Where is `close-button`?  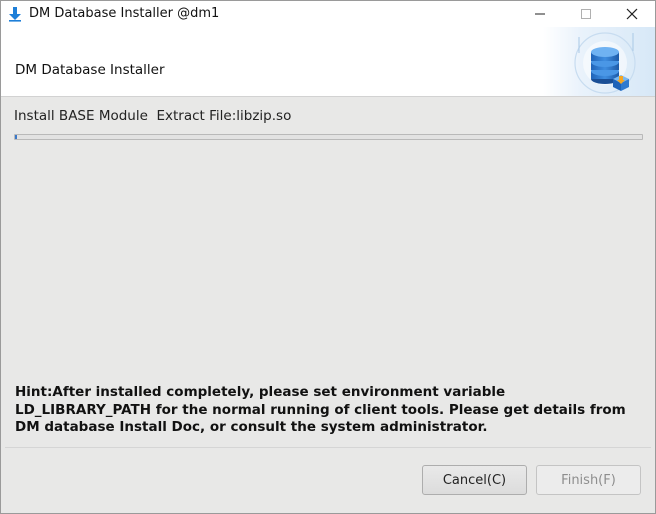
close-button is located at coordinates (632, 14).